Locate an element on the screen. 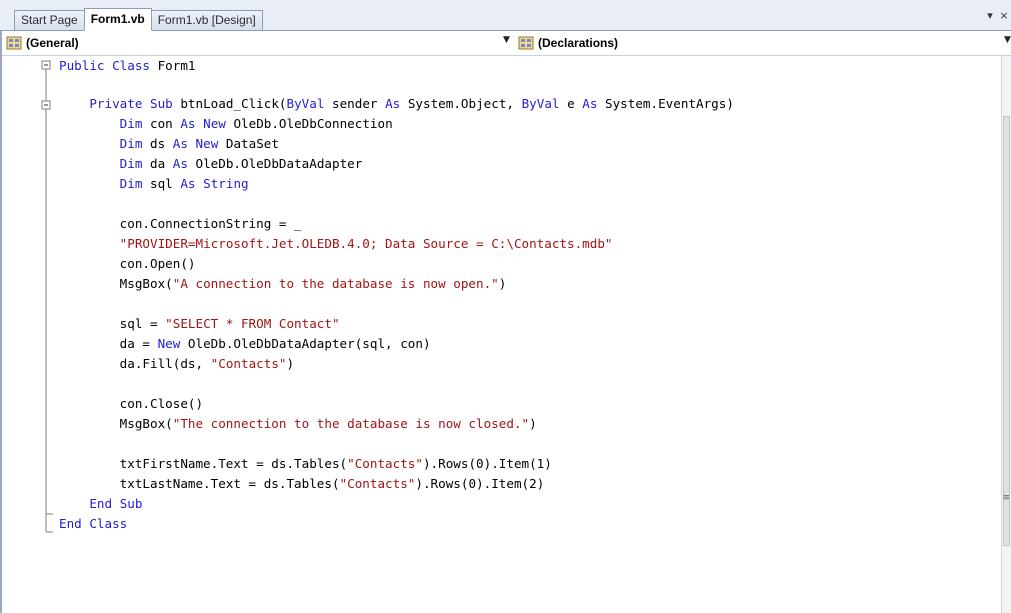 The width and height of the screenshot is (1011, 613). code-line: Dim ds As New DataSet is located at coordinates (169, 144).